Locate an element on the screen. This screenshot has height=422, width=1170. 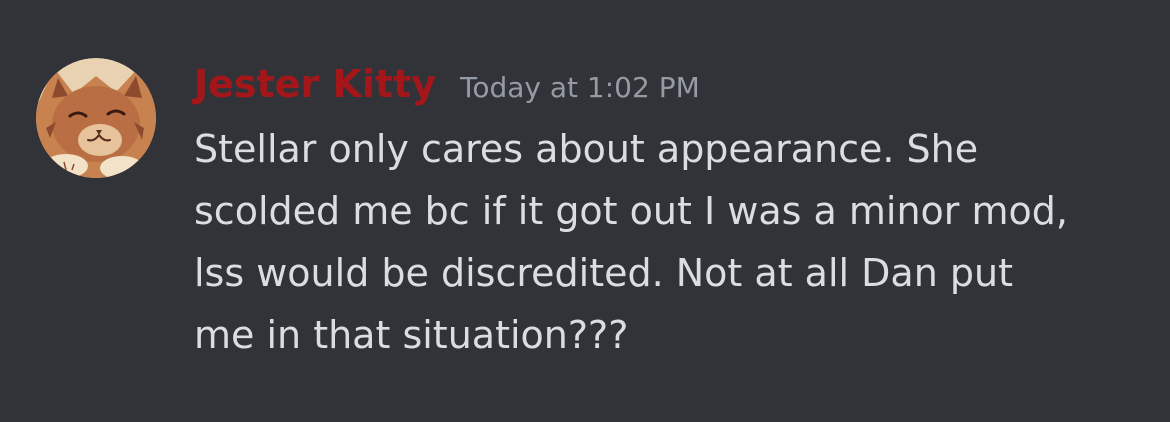
avatar is located at coordinates (96, 118).